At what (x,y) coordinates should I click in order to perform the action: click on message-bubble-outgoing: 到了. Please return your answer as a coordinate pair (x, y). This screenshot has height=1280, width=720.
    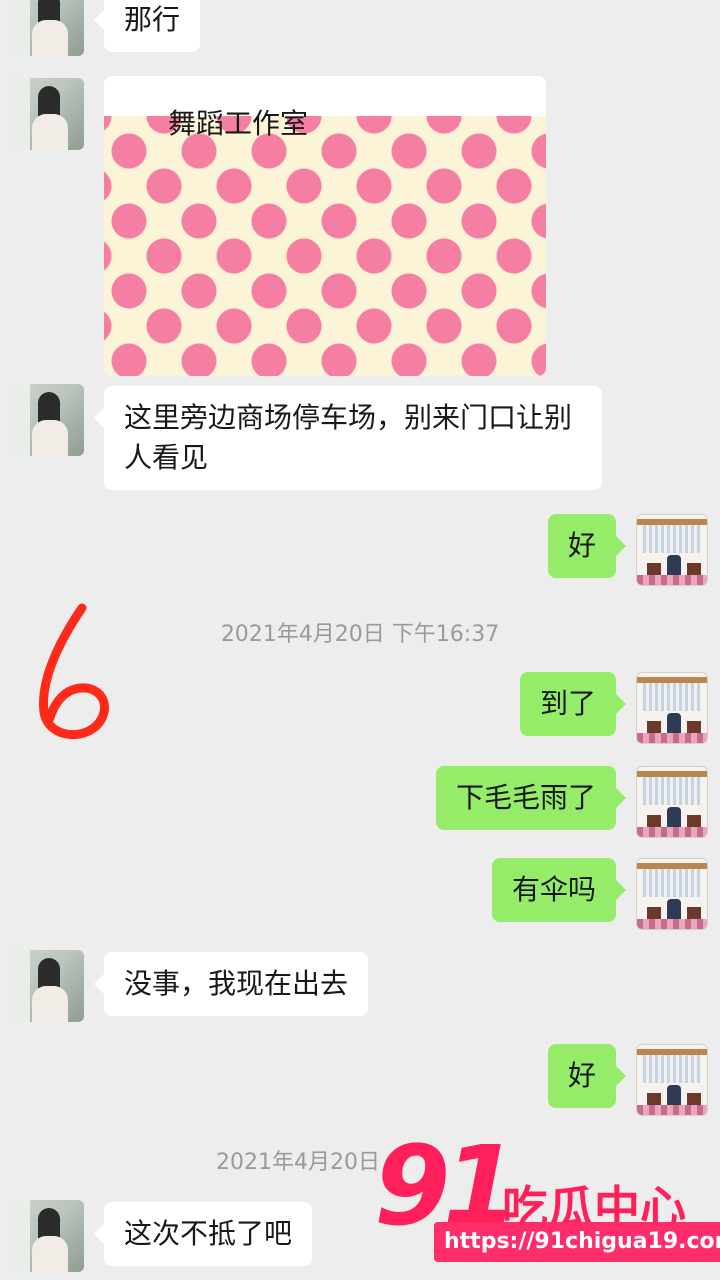
    Looking at the image, I should click on (573, 704).